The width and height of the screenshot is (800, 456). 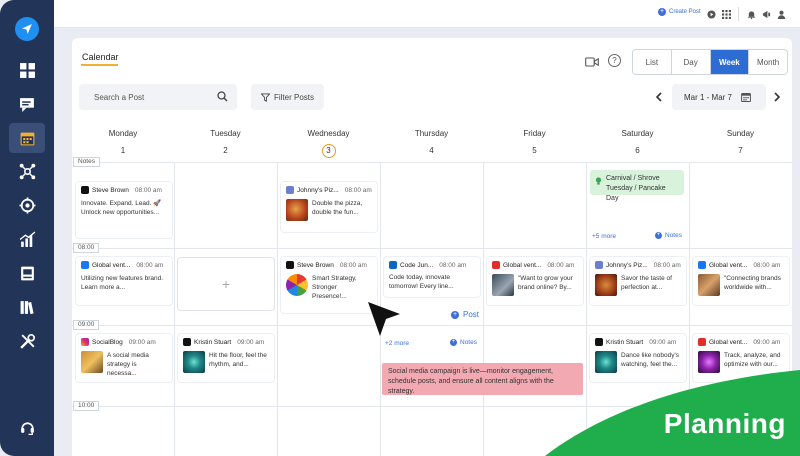 What do you see at coordinates (27, 239) in the screenshot?
I see `sidebar-item-analytics` at bounding box center [27, 239].